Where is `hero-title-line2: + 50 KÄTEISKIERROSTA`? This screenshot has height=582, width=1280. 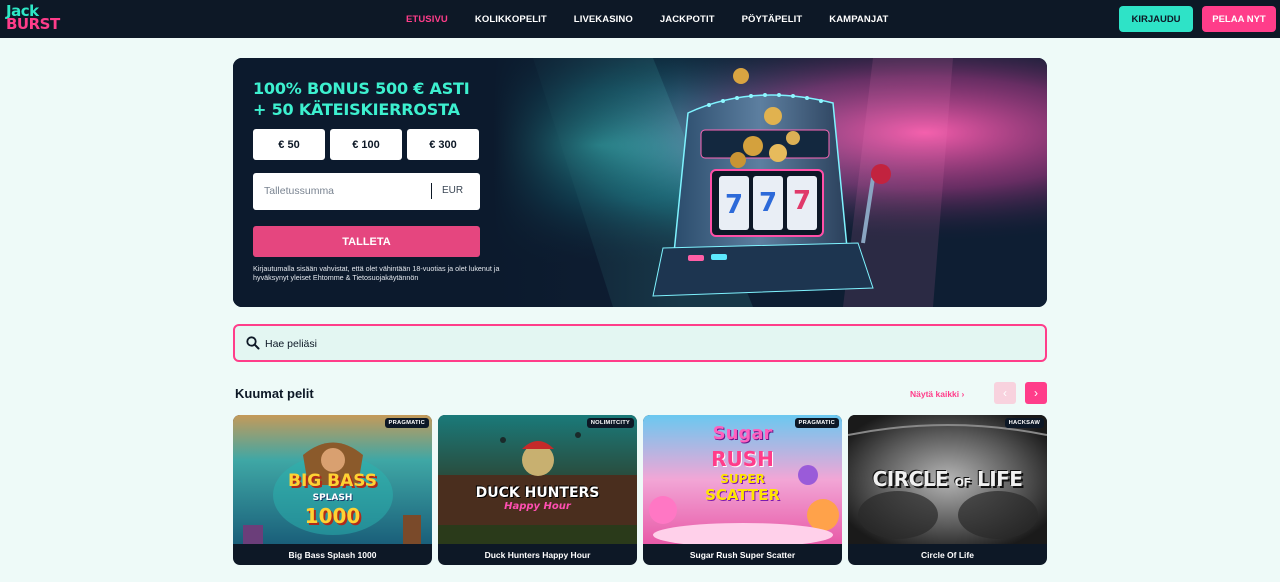 hero-title-line2: + 50 KÄTEISKIERROSTA is located at coordinates (356, 109).